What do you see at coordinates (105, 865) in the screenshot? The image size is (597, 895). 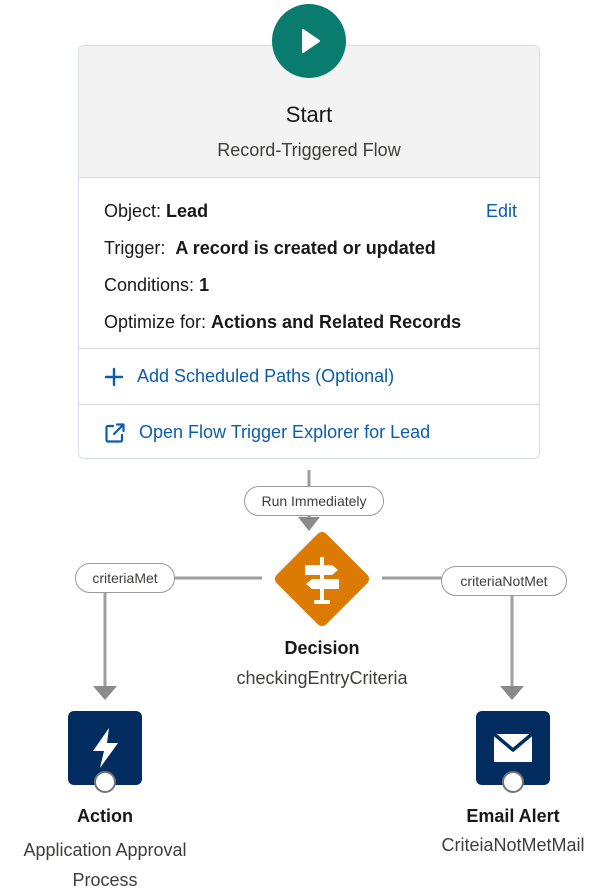 I see `action-name: Application Approval Process` at bounding box center [105, 865].